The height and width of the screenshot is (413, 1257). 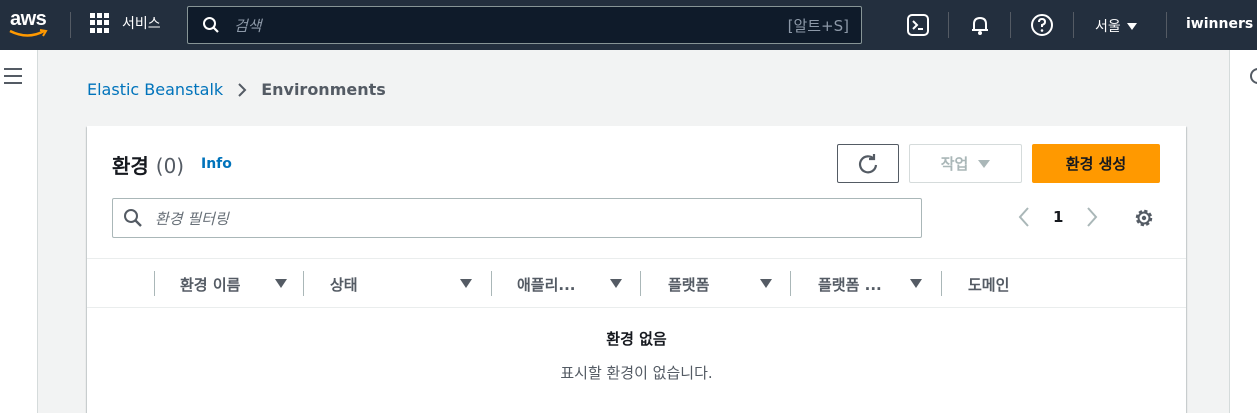 What do you see at coordinates (636, 373) in the screenshot?
I see `empty-state-description: 표시할 환경이 없습니다.` at bounding box center [636, 373].